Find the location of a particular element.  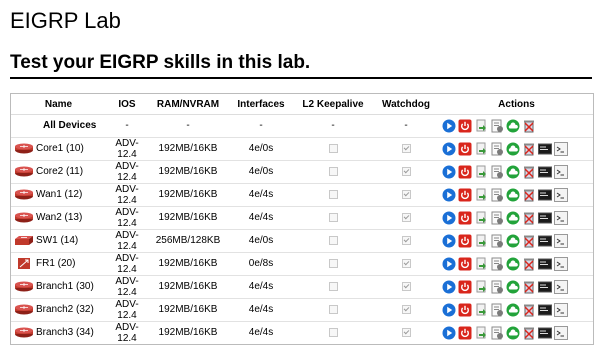

device-name: Branch3 (34) is located at coordinates (65, 332).